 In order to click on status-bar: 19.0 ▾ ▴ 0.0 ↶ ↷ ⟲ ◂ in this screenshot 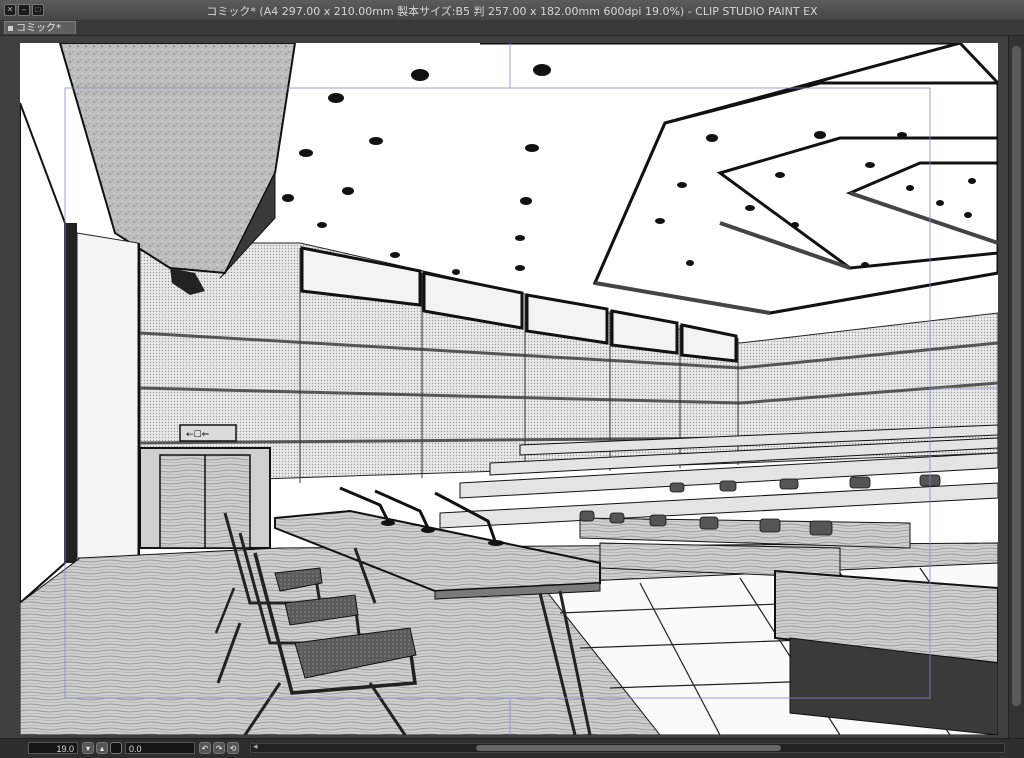, I will do `click(512, 748)`.